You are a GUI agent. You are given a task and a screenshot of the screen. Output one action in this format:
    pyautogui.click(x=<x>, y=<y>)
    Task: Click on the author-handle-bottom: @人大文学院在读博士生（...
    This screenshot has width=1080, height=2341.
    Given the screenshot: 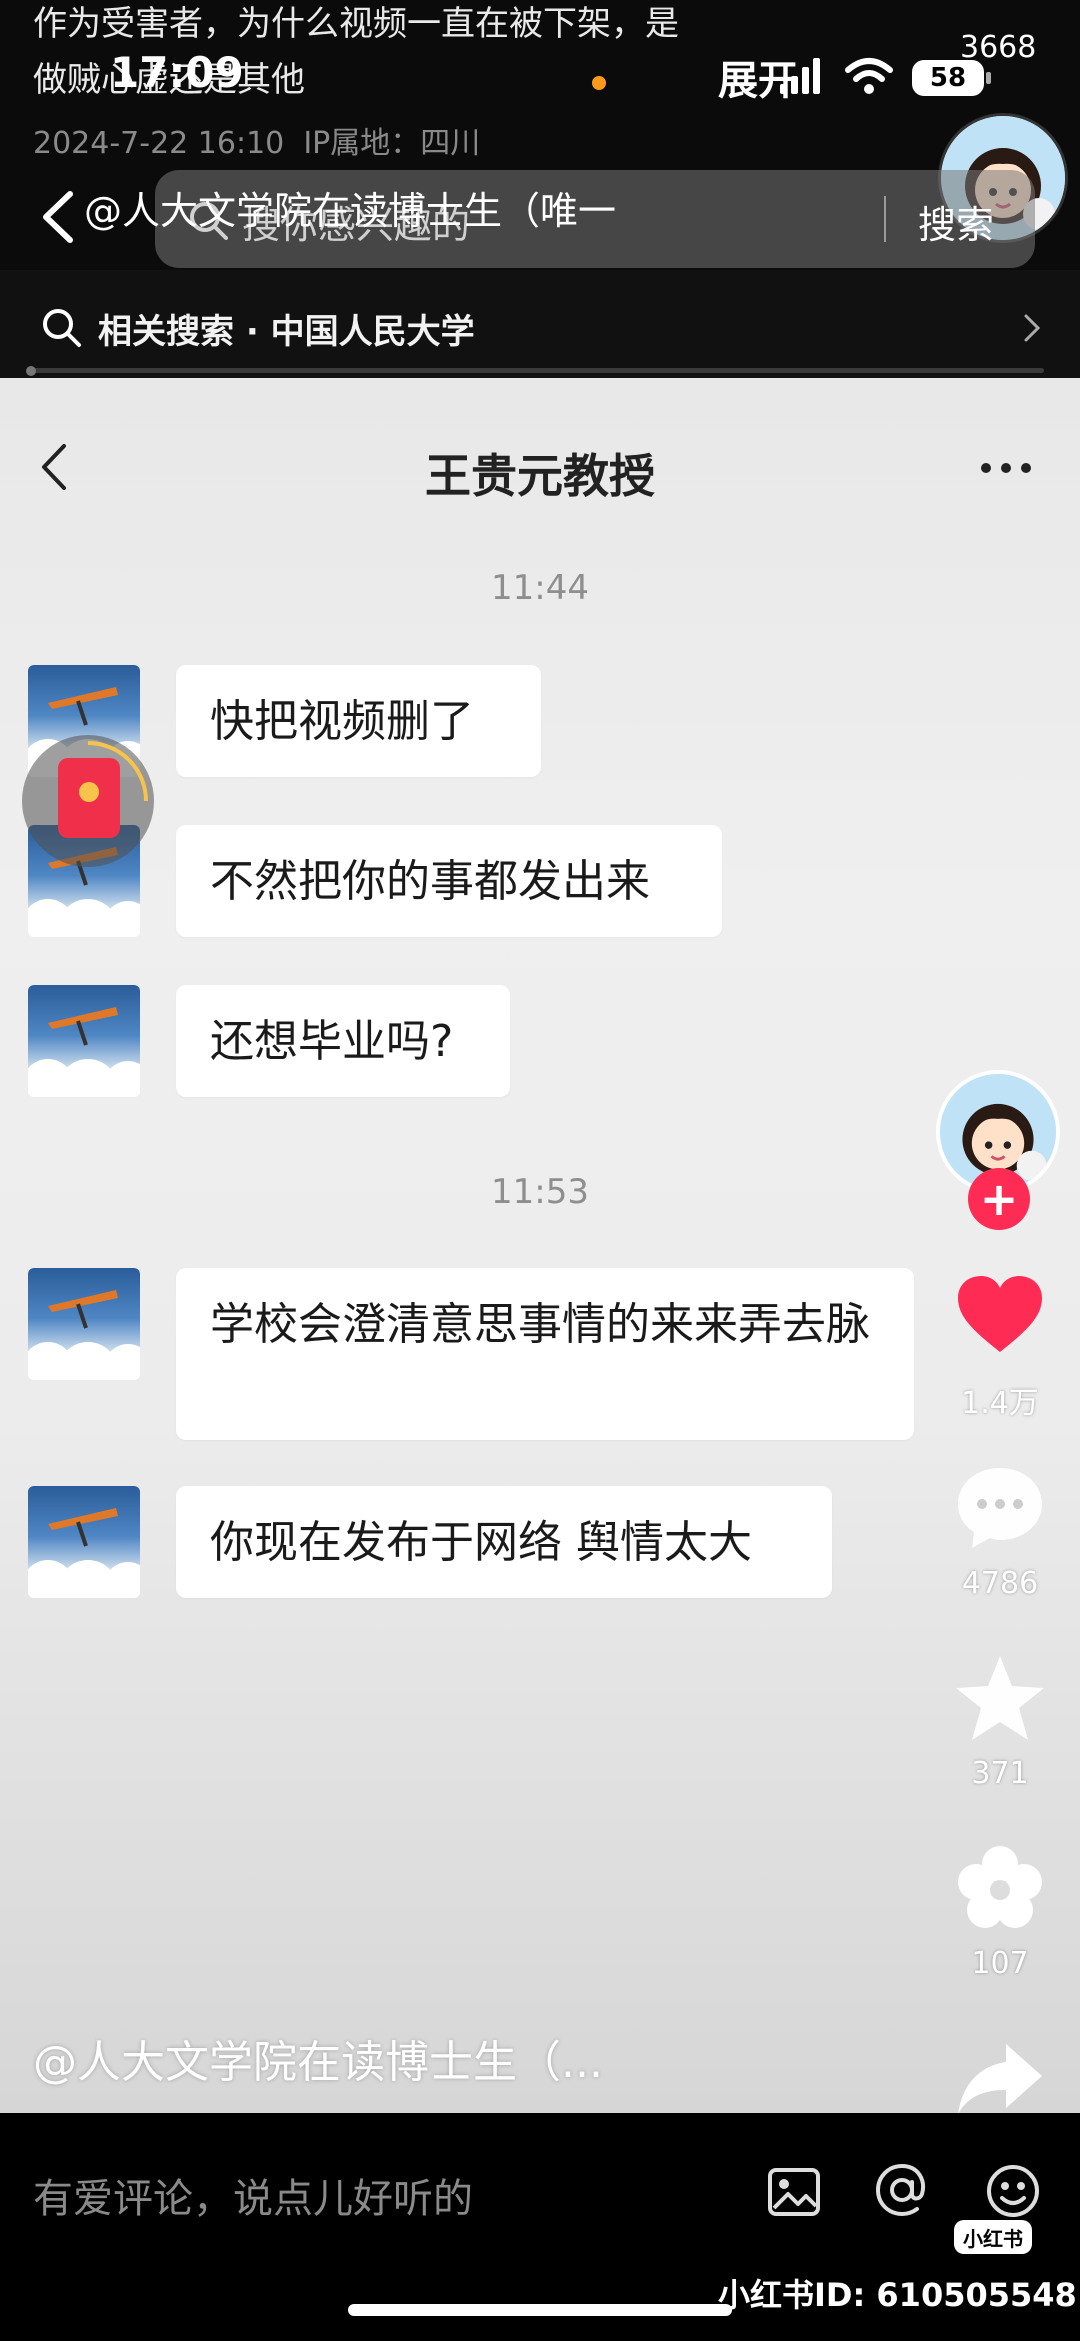 What is the action you would take?
    pyautogui.click(x=318, y=2058)
    